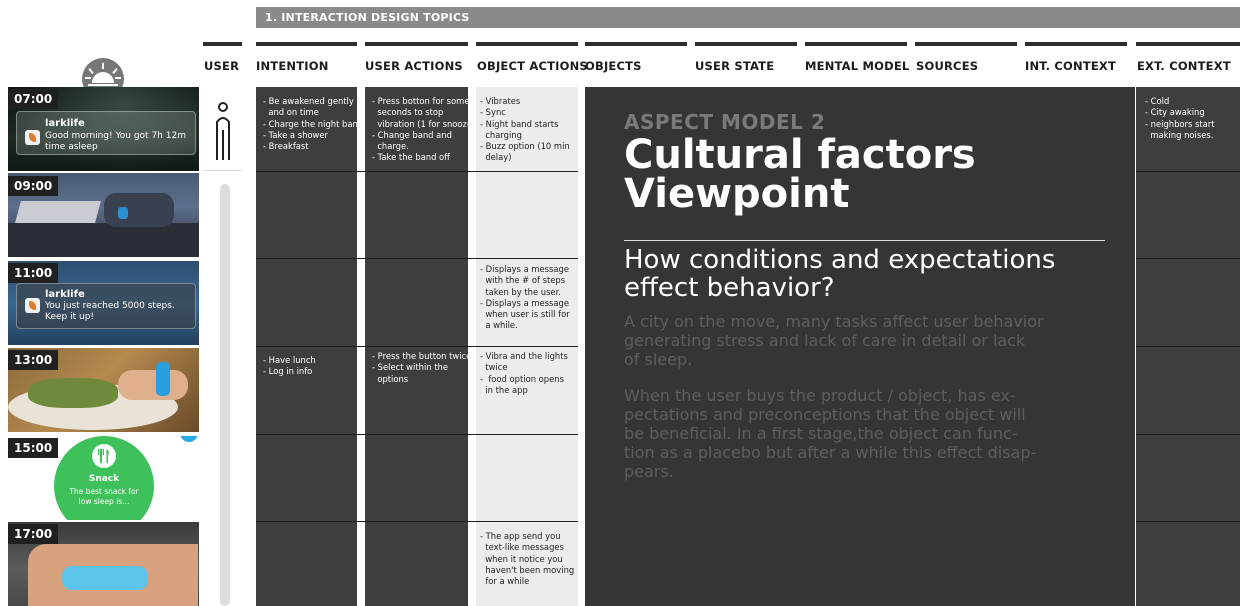 Image resolution: width=1240 pixels, height=606 pixels. What do you see at coordinates (864, 240) in the screenshot?
I see `title-rule` at bounding box center [864, 240].